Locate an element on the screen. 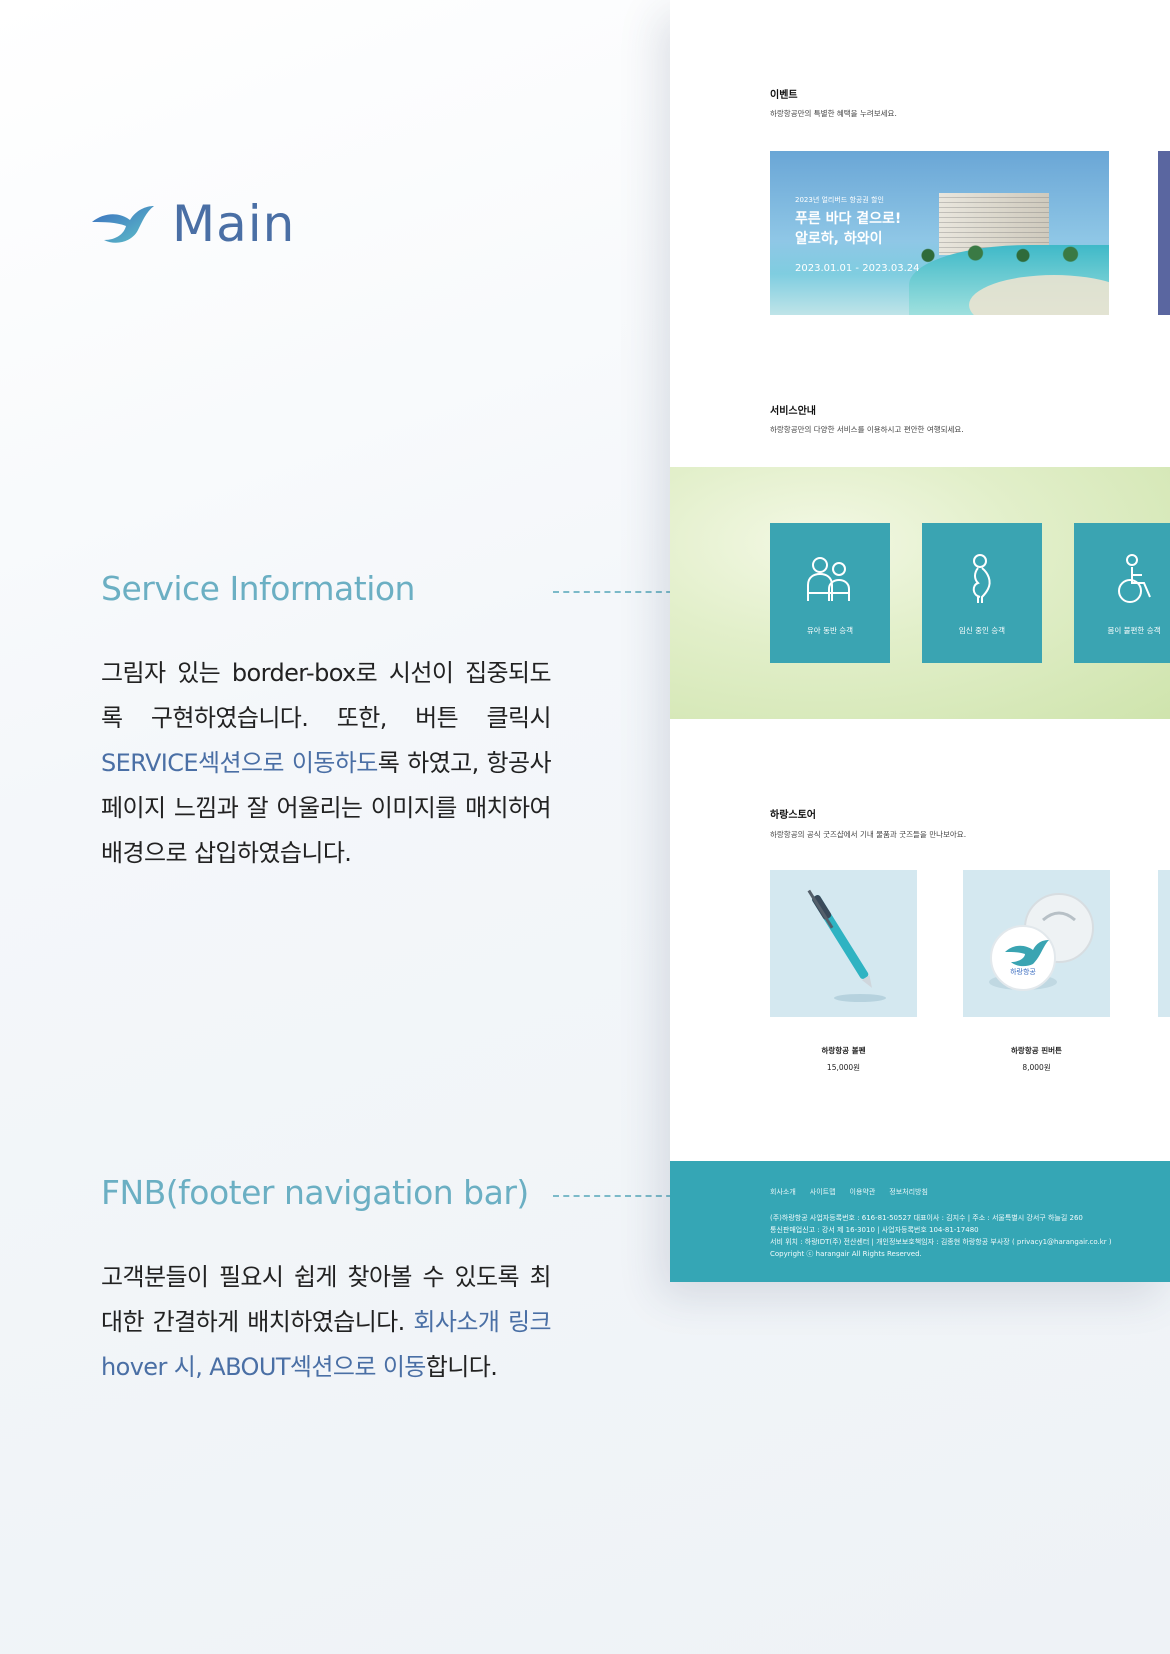 The height and width of the screenshot is (1654, 1170). note-title-fnb: FNB(footer navigation bar) is located at coordinates (315, 1192).